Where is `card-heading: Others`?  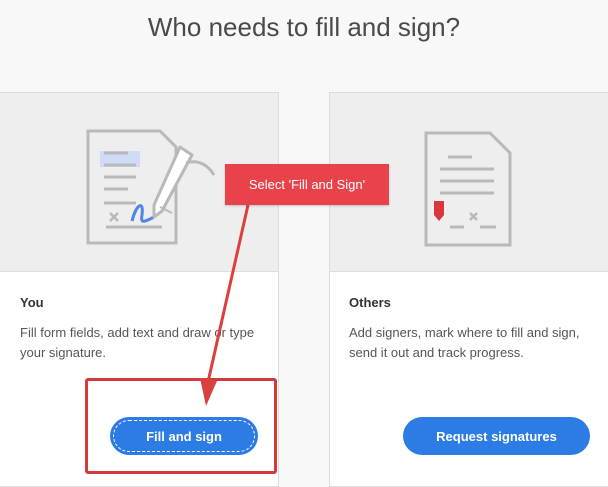
card-heading: Others is located at coordinates (370, 302).